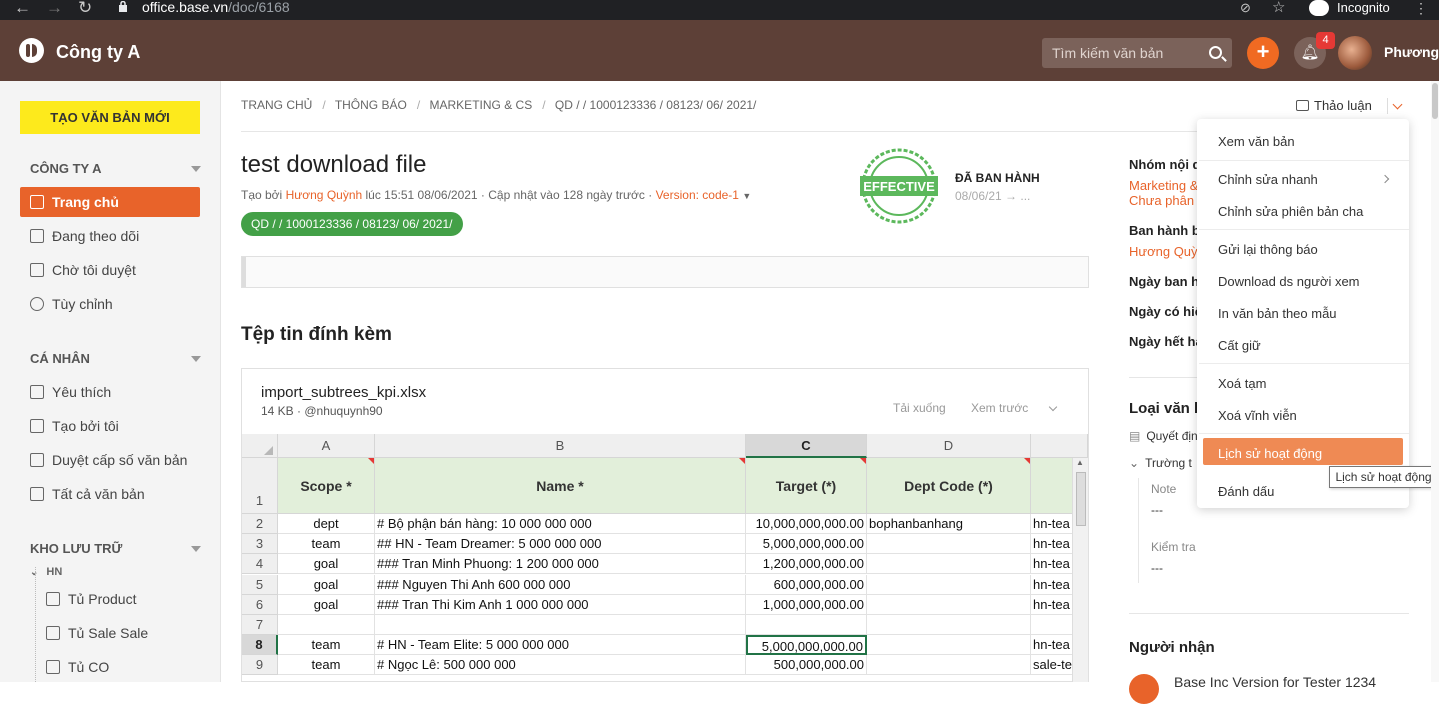 The width and height of the screenshot is (1439, 704). What do you see at coordinates (260, 584) in the screenshot?
I see `row-header: 5` at bounding box center [260, 584].